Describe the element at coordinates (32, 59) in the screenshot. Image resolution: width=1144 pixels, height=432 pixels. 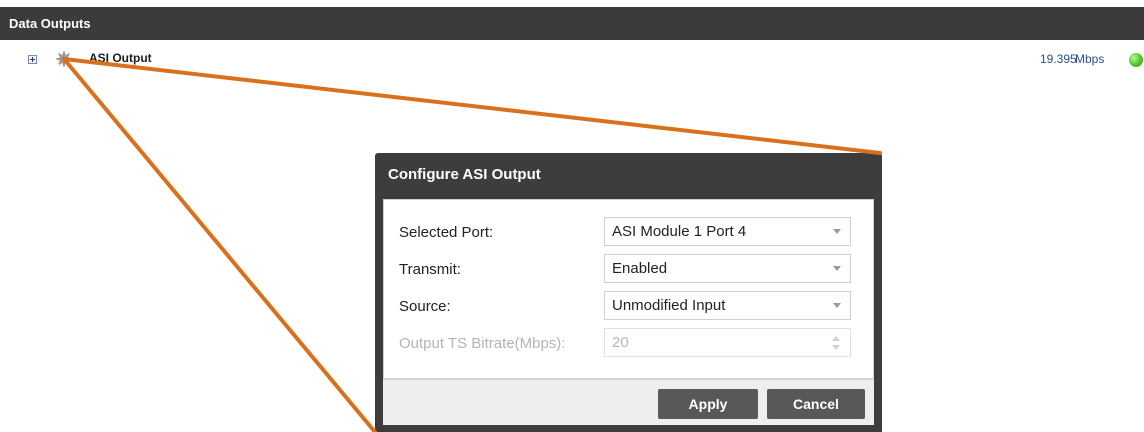
I see `expand-icon` at that location.